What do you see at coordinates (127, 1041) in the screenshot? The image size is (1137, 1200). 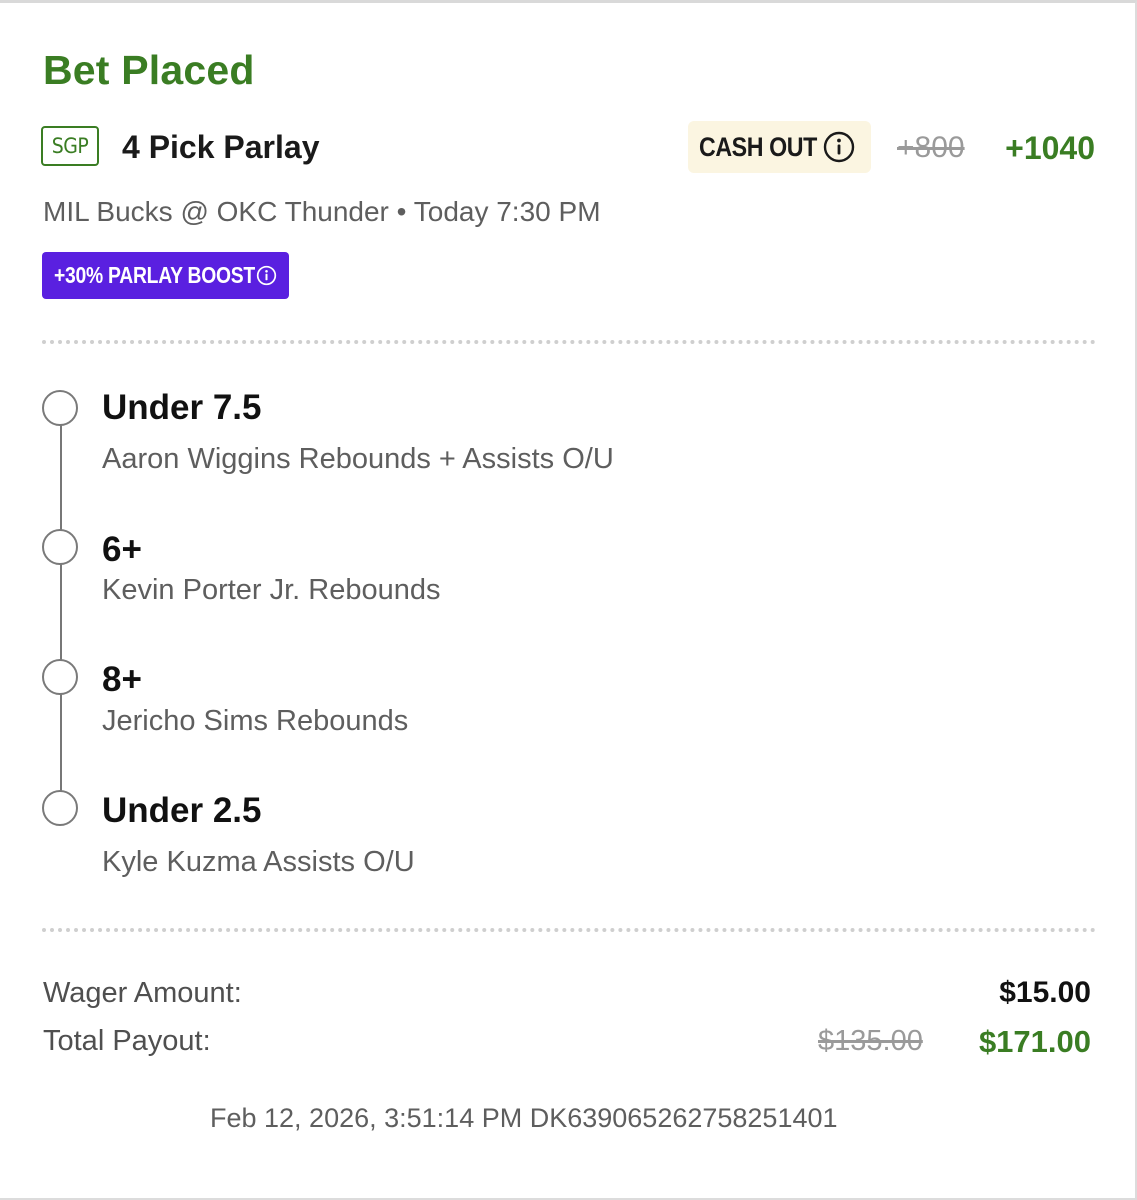 I see `total-payout-label: Total Payout:` at bounding box center [127, 1041].